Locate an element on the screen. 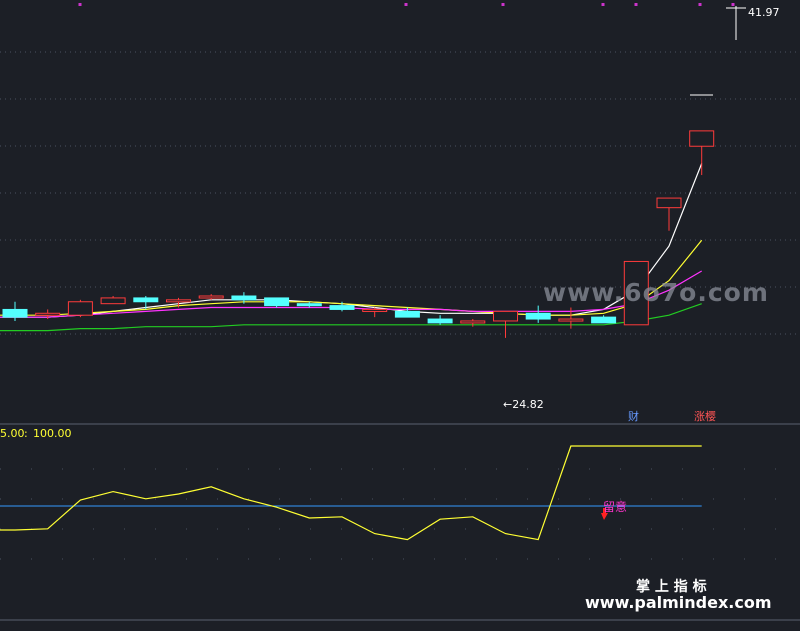 Image resolution: width=800 pixels, height=631 pixels. watermark-6o7o: www.6o7o.com is located at coordinates (656, 292).